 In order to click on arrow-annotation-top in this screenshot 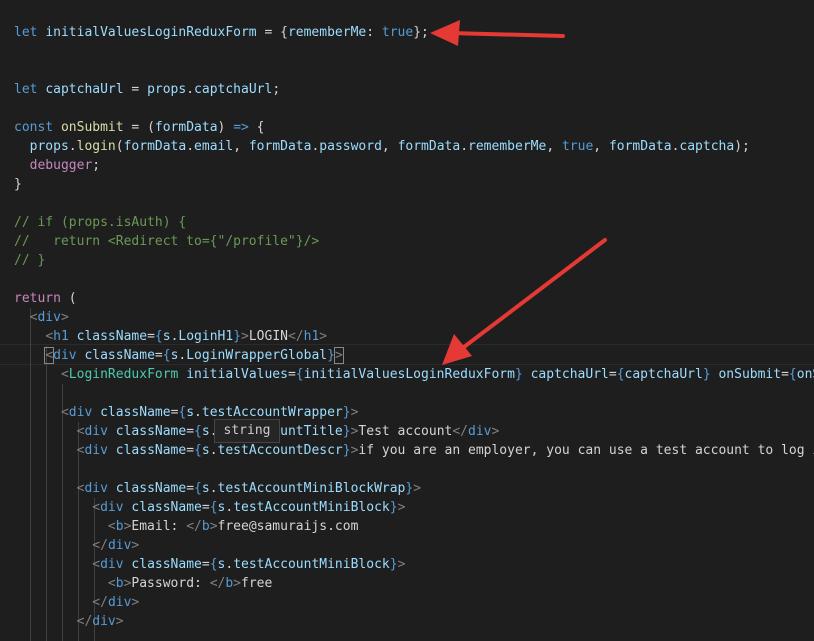, I will do `click(497, 33)`.